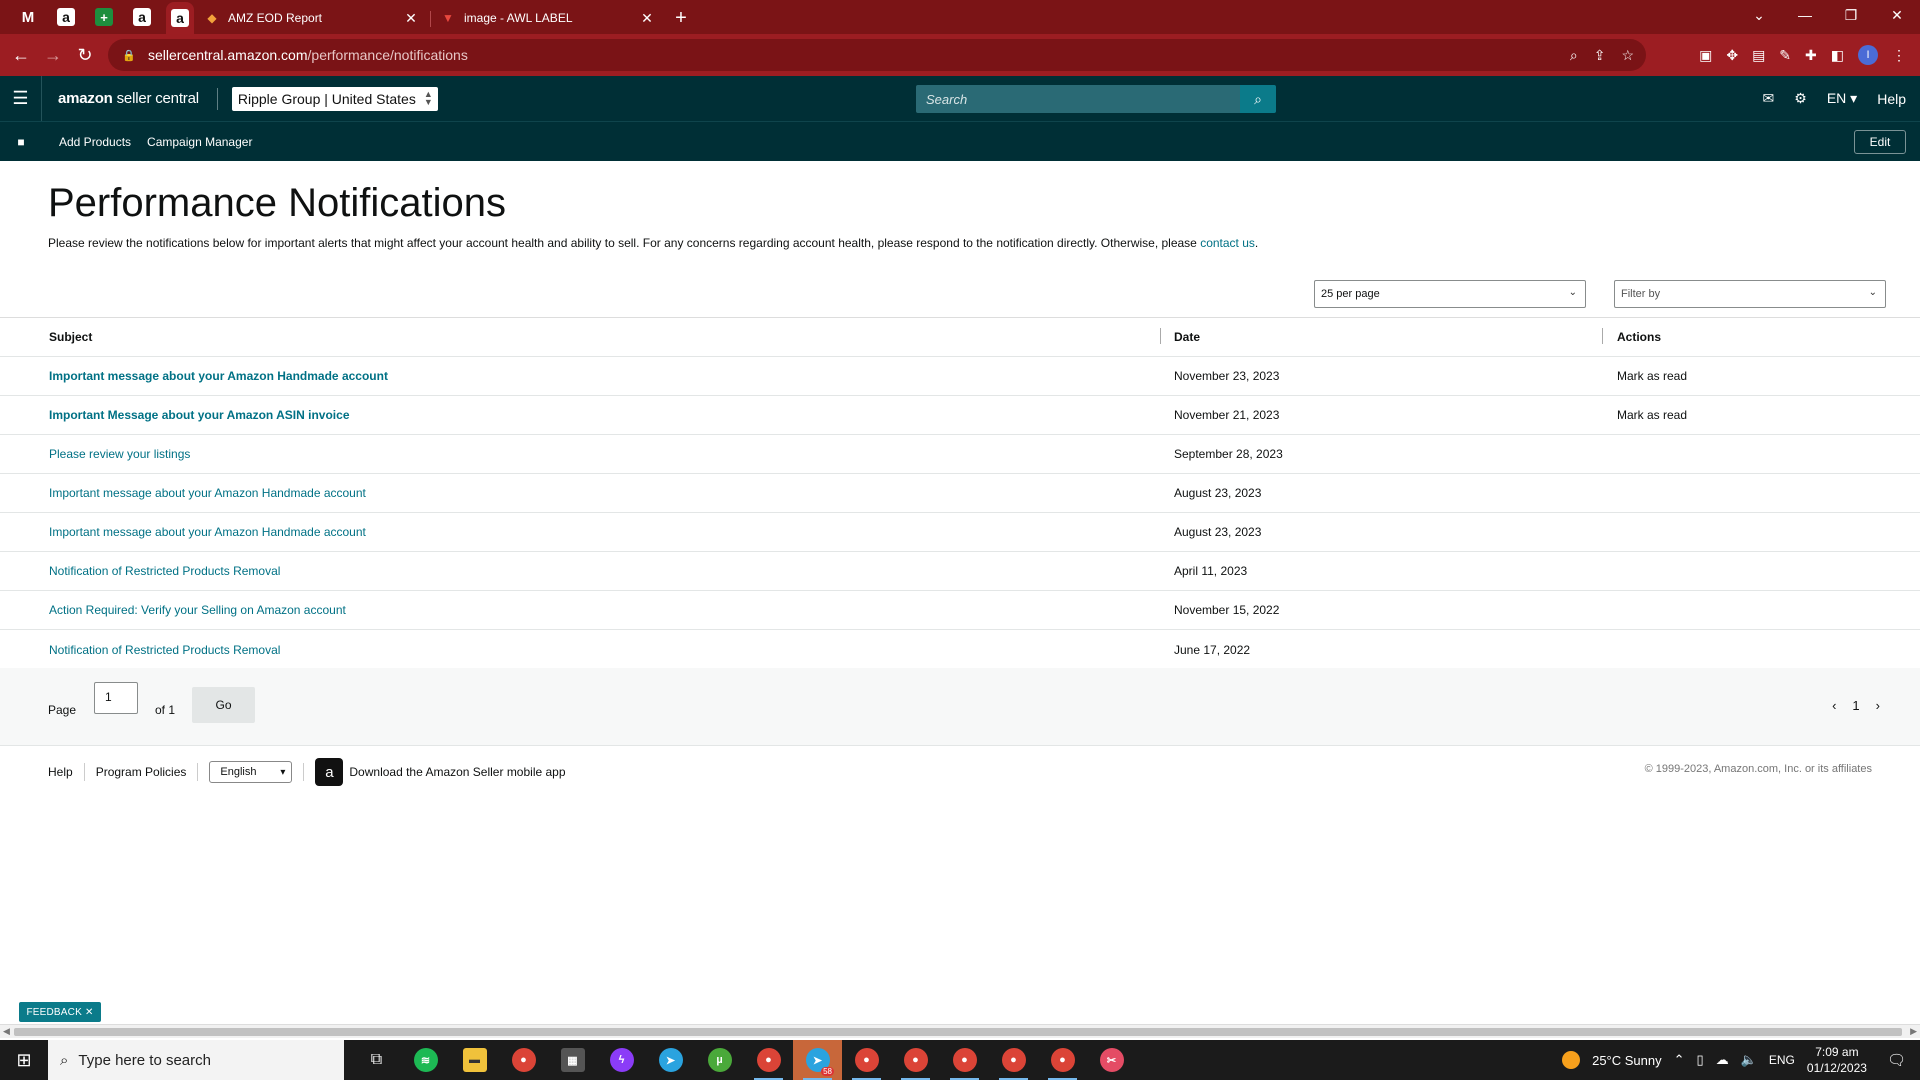  What do you see at coordinates (196, 1060) in the screenshot?
I see `taskbar-search-input: ⌕ Type here to search` at bounding box center [196, 1060].